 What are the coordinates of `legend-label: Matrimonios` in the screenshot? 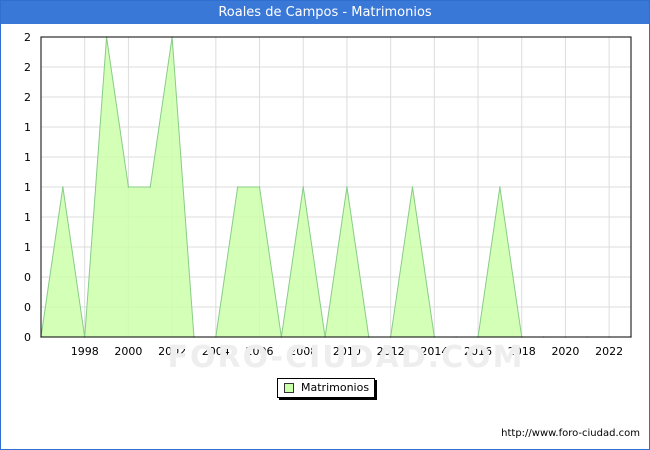 It's located at (335, 387).